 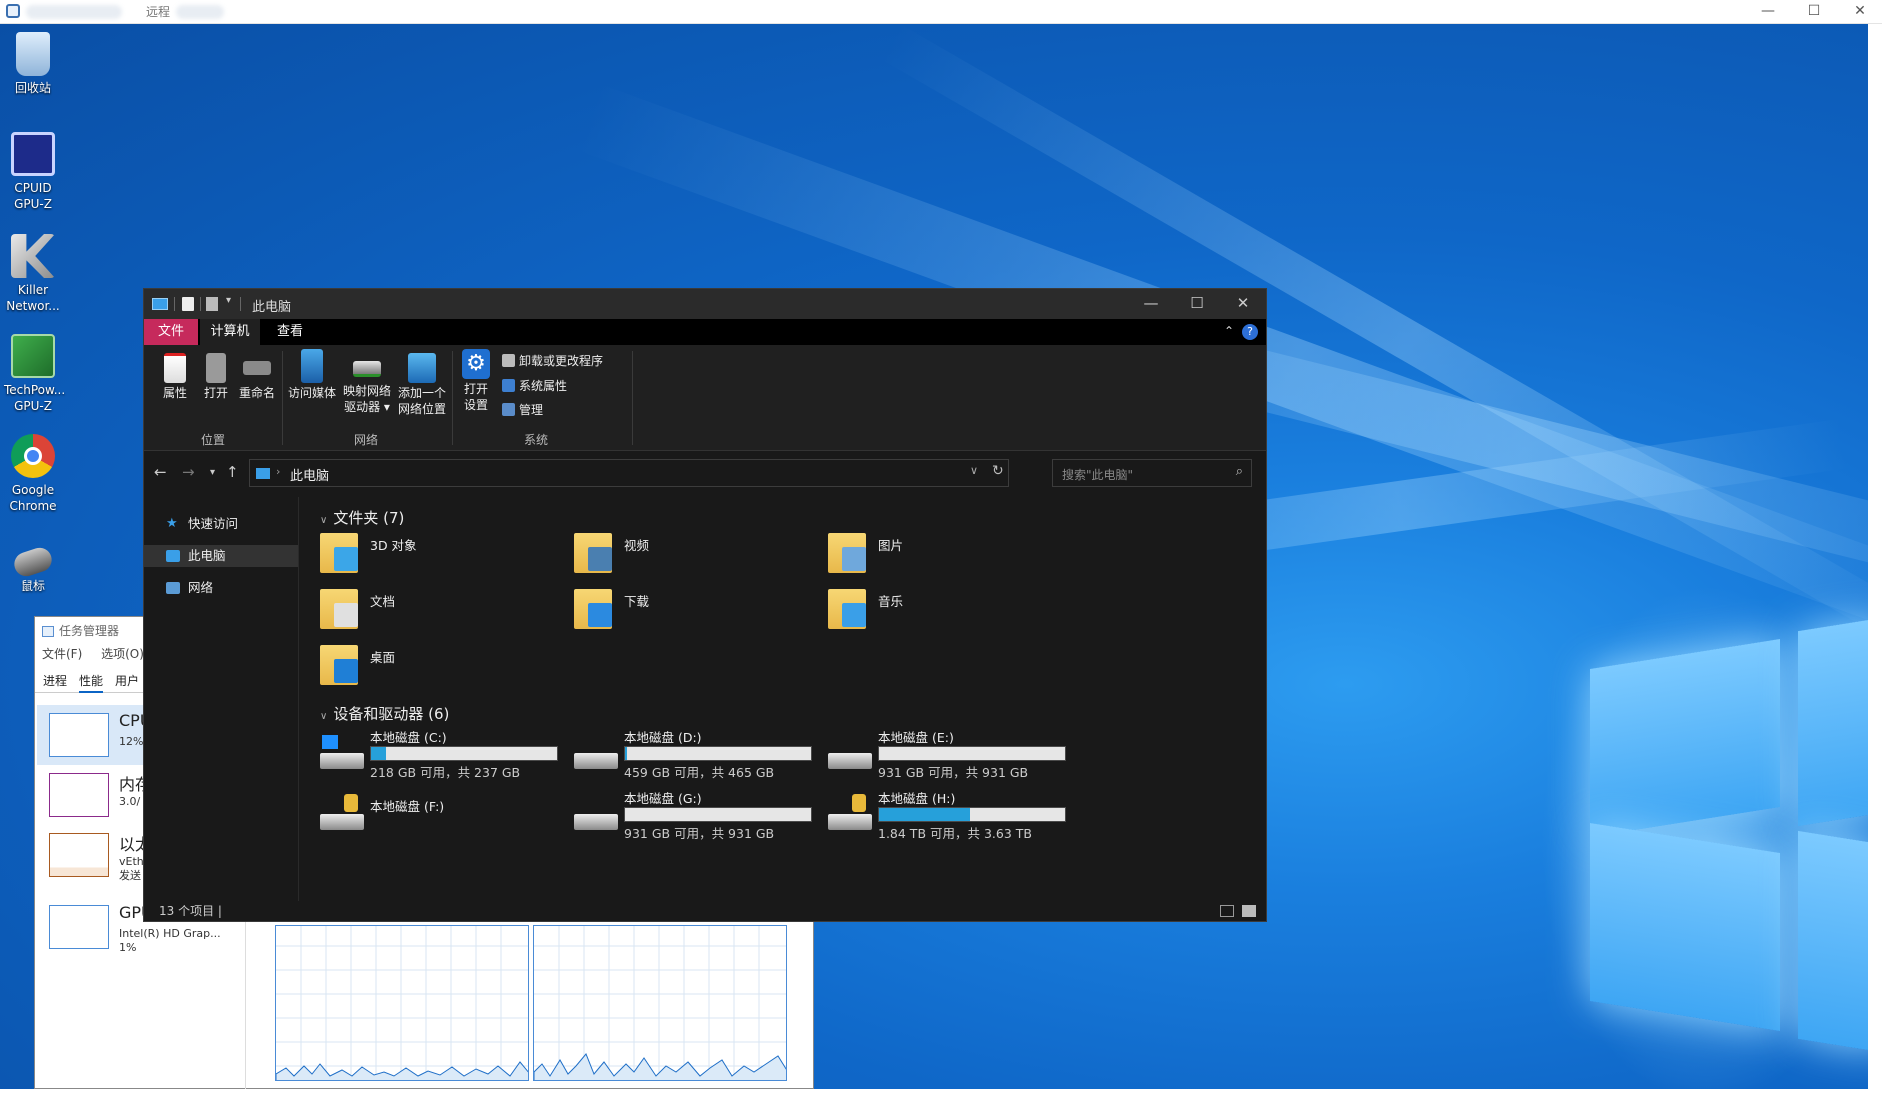 I want to click on help-icon: ?, so click(x=1250, y=332).